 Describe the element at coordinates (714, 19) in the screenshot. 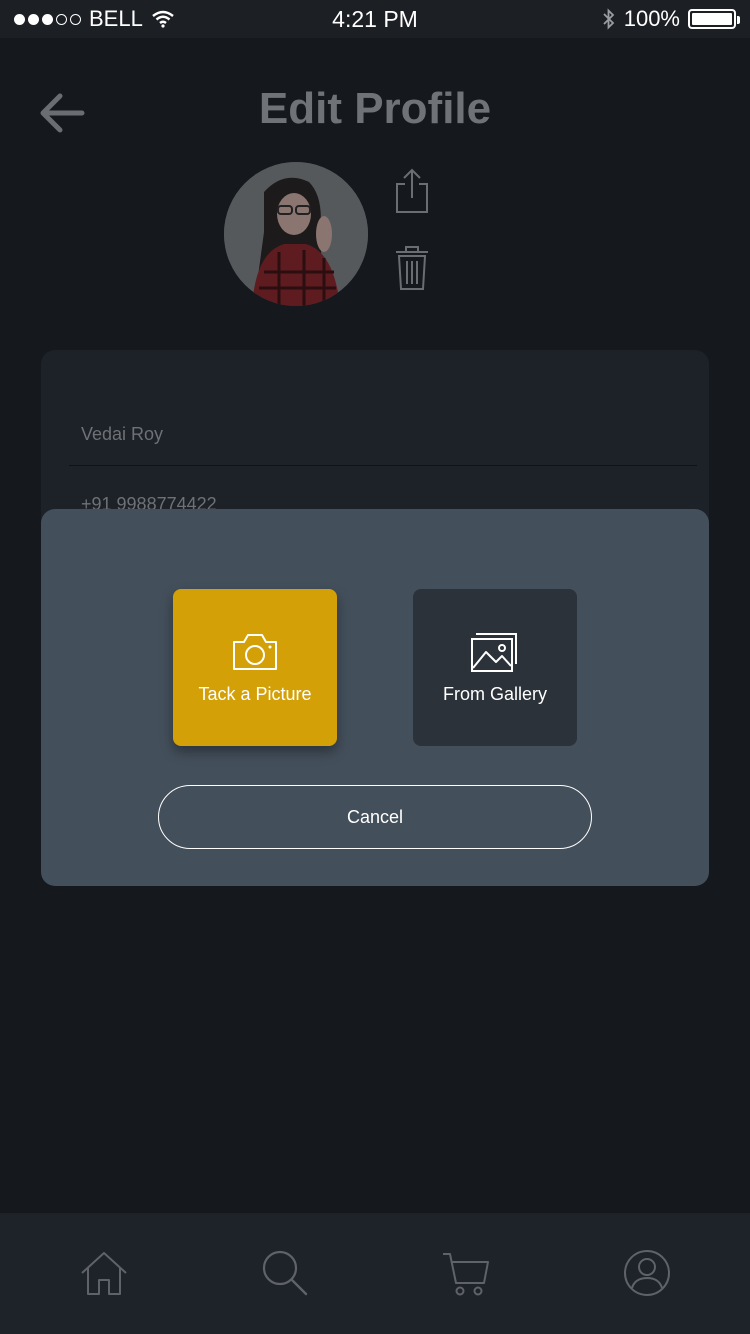

I see `battery-icon` at that location.